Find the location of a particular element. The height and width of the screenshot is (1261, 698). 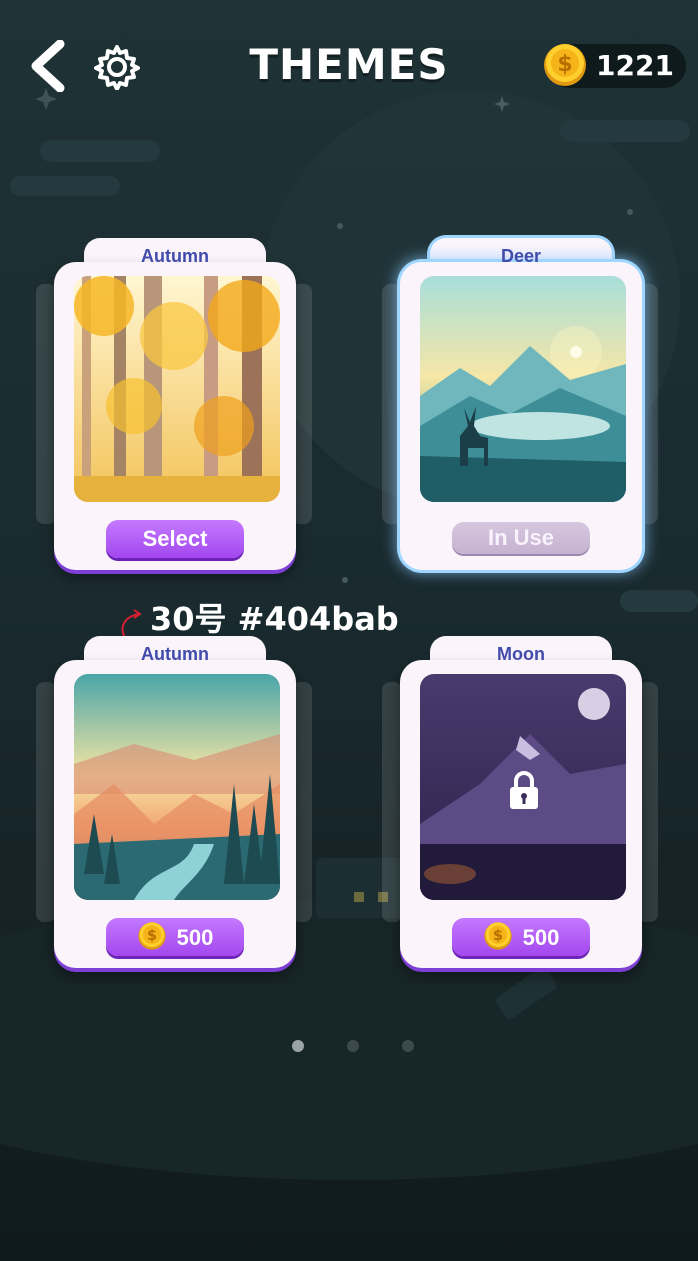

card-title: Moon is located at coordinates (521, 654).